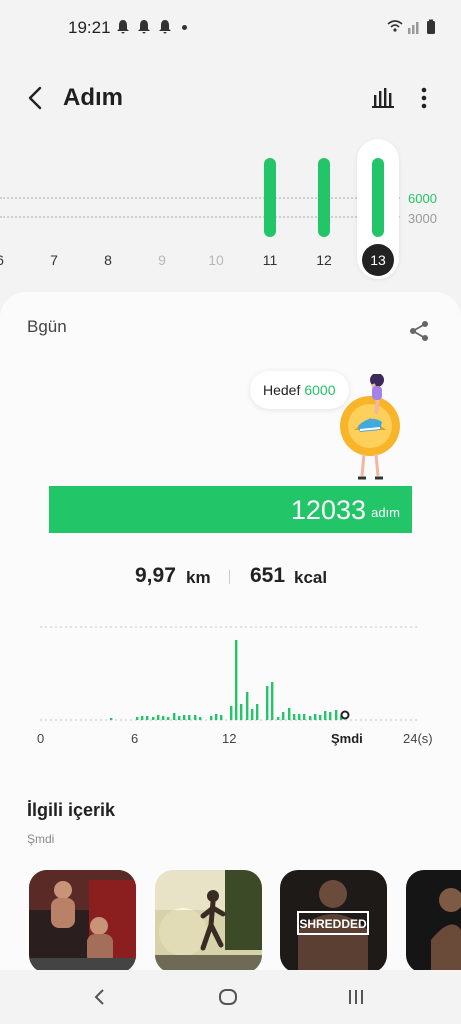  What do you see at coordinates (328, 510) in the screenshot?
I see `steps-count: 12033` at bounding box center [328, 510].